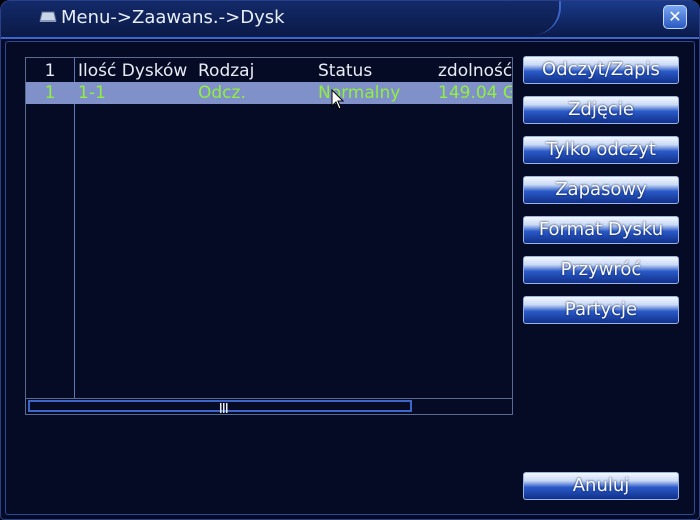  Describe the element at coordinates (226, 71) in the screenshot. I see `column-header-type: Rodzaj` at that location.